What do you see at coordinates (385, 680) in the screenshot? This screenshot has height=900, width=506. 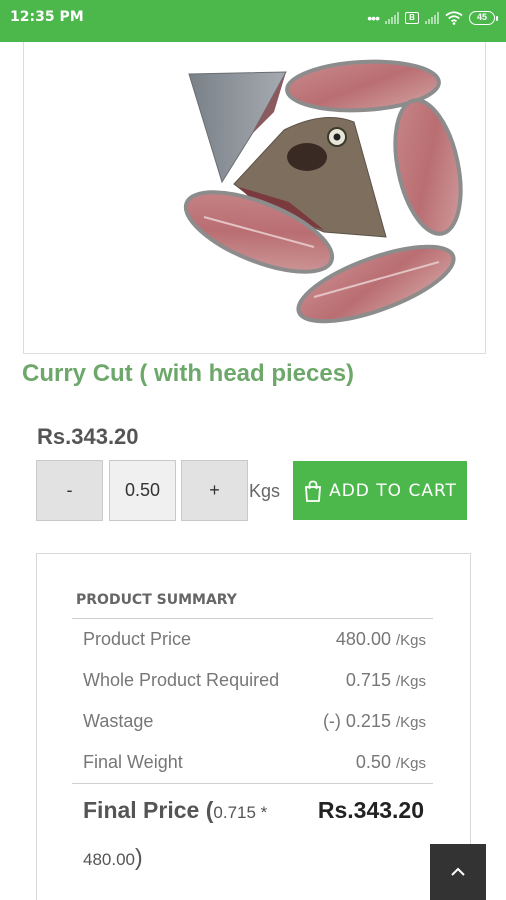 I see `summary-row-value: 0.715 /Kgs` at bounding box center [385, 680].